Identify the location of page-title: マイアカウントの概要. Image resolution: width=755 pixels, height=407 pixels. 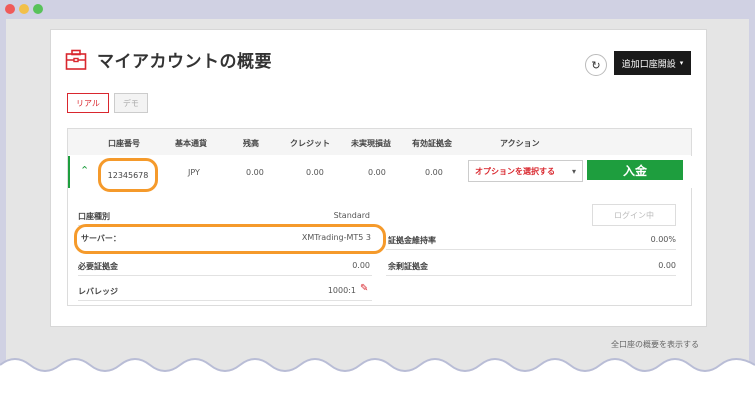
(184, 62).